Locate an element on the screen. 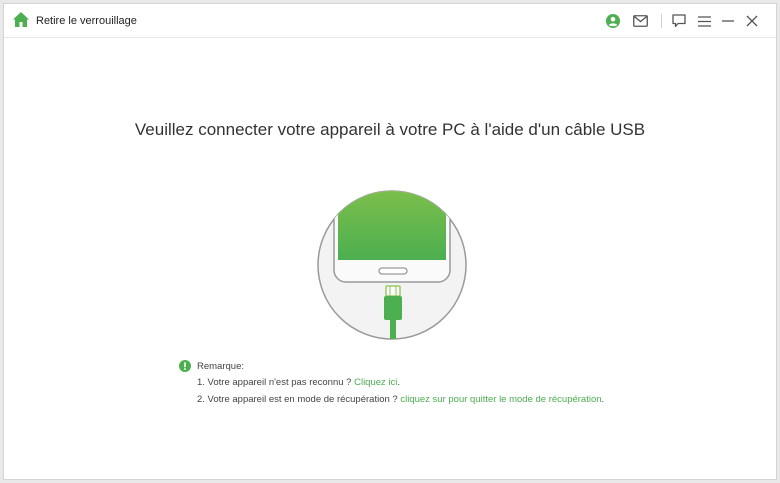 This screenshot has height=483, width=780. titlebar-separator is located at coordinates (661, 21).